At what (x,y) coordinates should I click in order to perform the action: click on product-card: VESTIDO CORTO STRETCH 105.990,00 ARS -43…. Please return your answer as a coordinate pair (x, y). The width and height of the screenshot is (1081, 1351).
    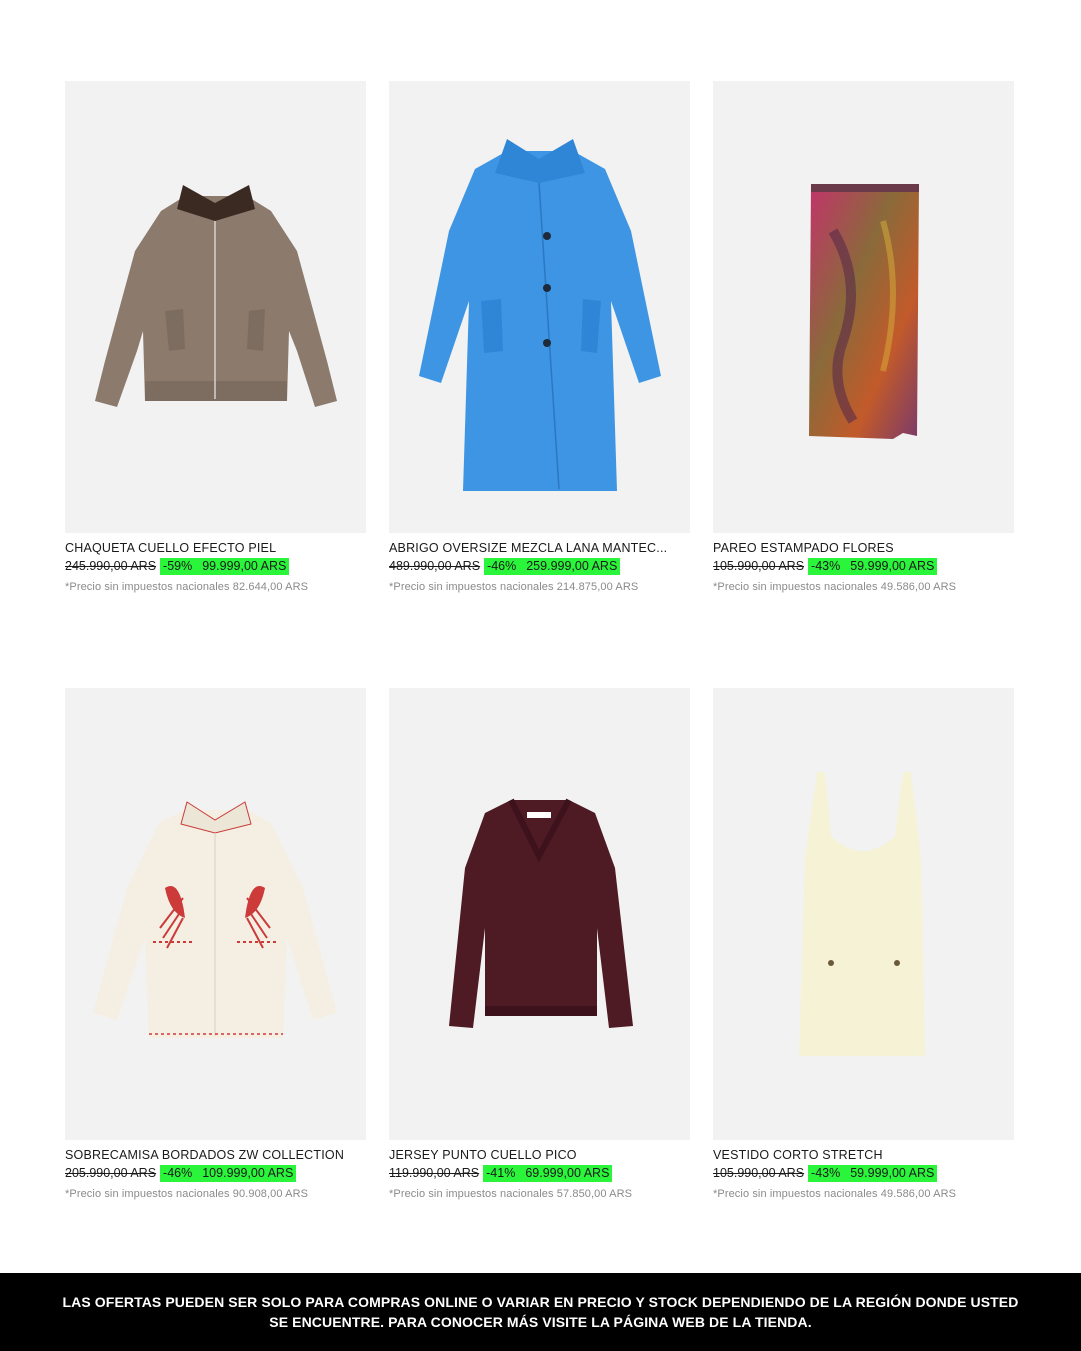
    Looking at the image, I should click on (863, 944).